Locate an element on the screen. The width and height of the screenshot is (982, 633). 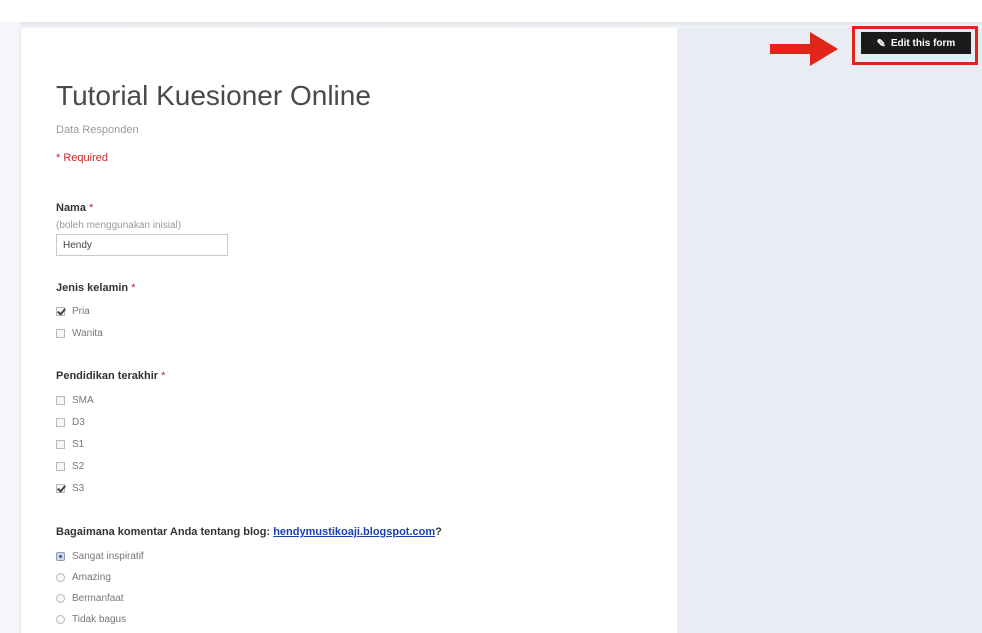
edit-form-label: Edit this form is located at coordinates (923, 43).